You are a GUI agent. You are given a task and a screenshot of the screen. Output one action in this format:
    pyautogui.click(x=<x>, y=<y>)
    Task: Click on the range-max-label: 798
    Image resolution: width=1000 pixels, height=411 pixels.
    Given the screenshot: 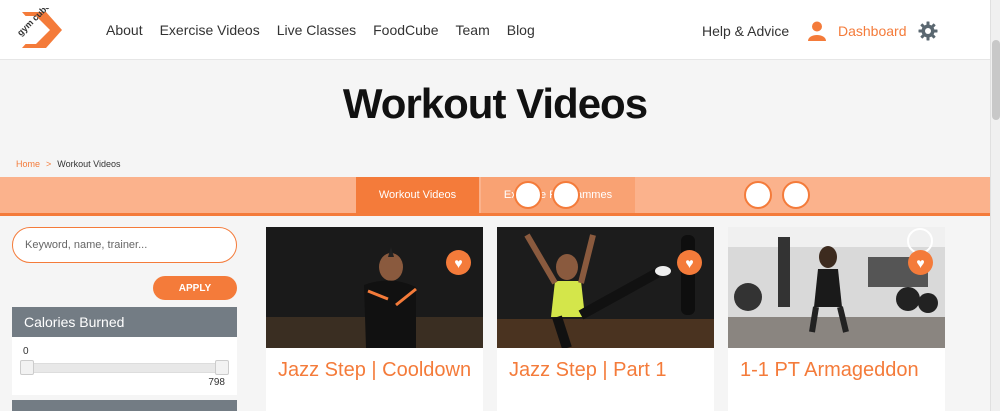 What is the action you would take?
    pyautogui.click(x=216, y=382)
    